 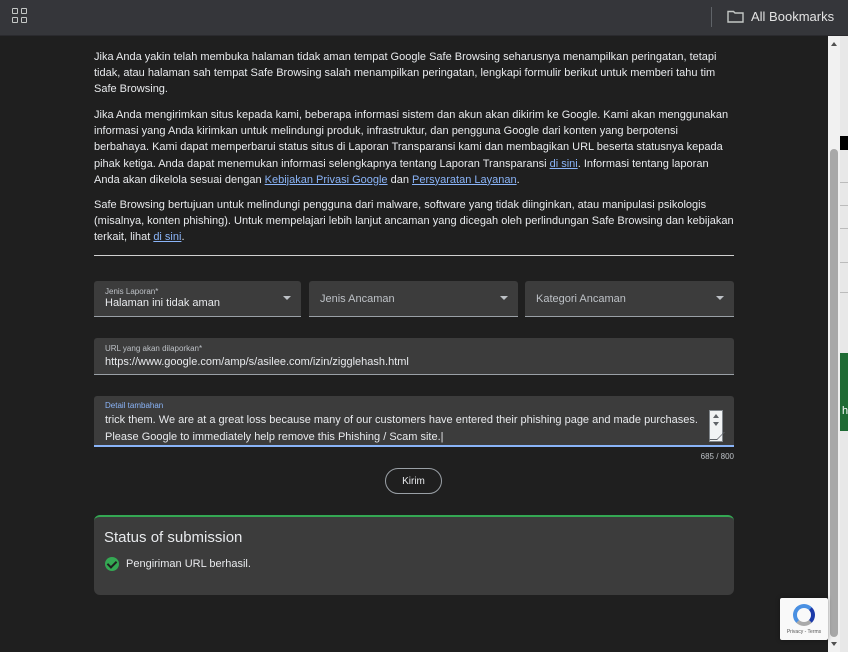 I want to click on threat-category-placeholder: Kategori Ancaman, so click(x=581, y=299).